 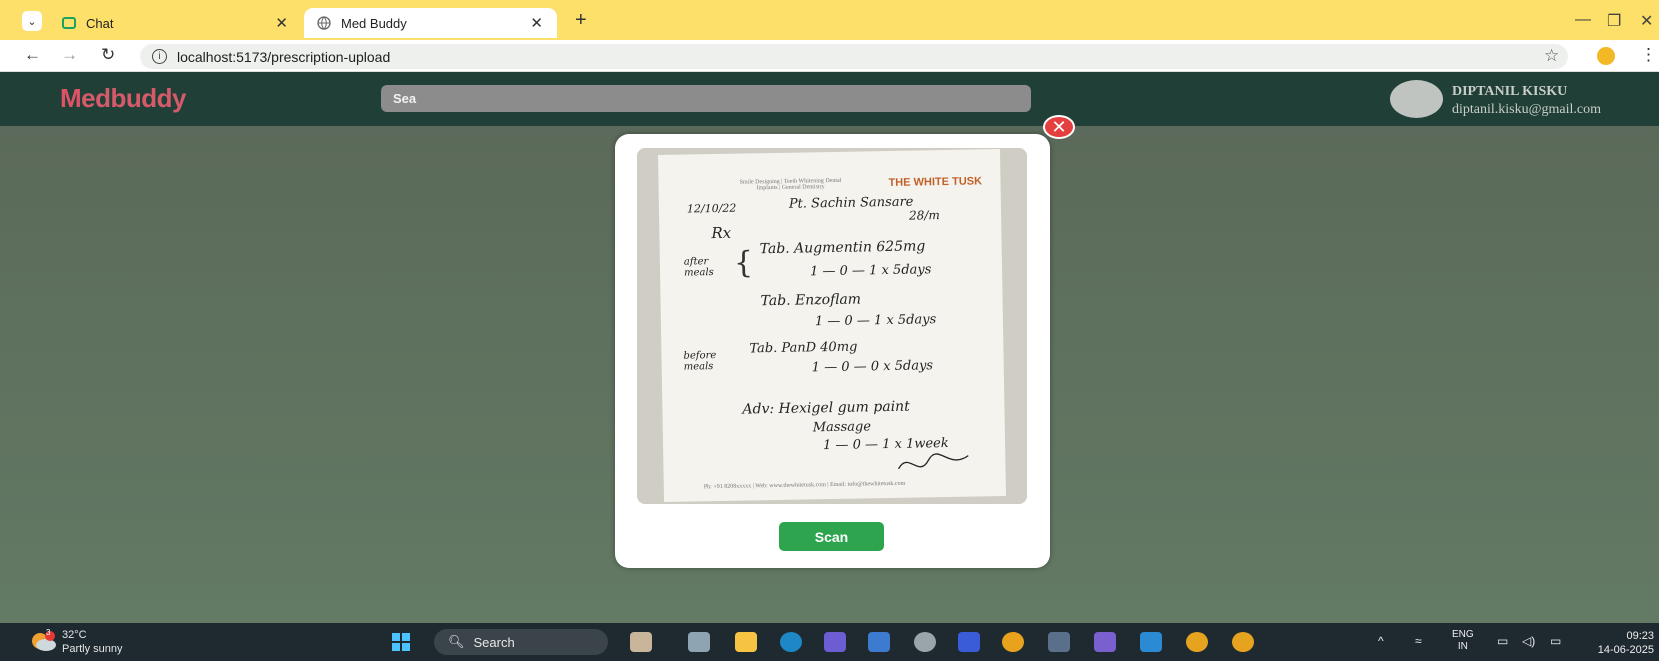 I want to click on tab-label: Chat, so click(x=100, y=23).